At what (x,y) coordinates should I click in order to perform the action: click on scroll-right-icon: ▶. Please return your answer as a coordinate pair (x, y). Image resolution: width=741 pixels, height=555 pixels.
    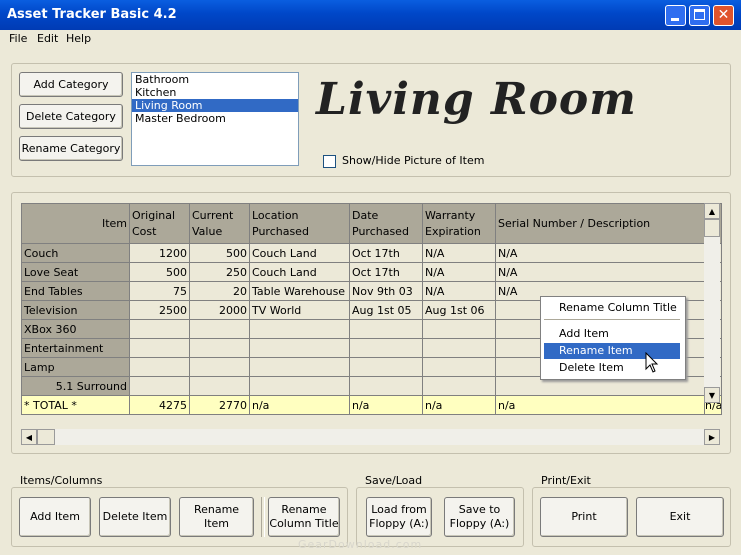
    Looking at the image, I should click on (712, 437).